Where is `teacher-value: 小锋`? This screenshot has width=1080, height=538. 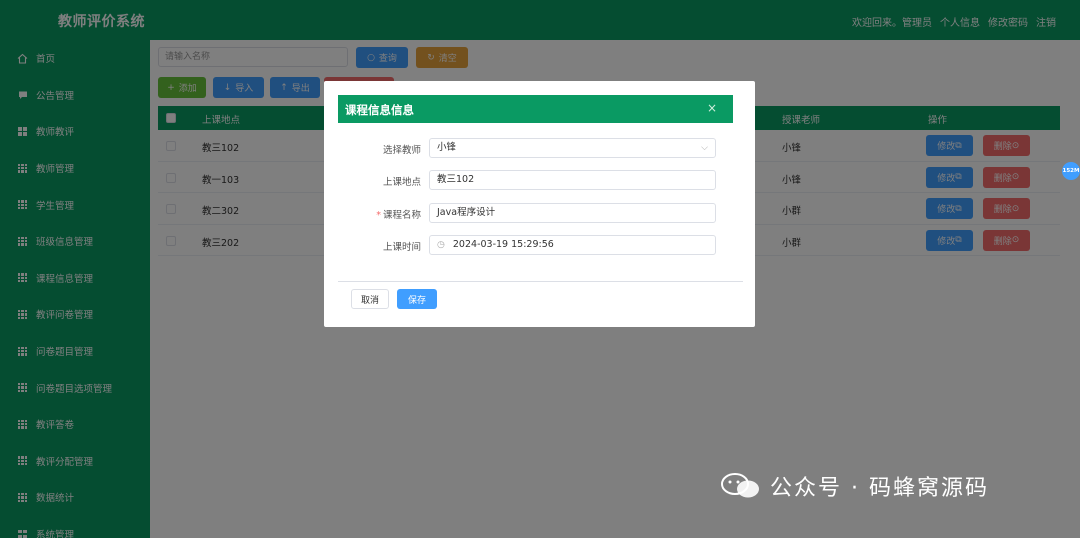 teacher-value: 小锋 is located at coordinates (447, 147).